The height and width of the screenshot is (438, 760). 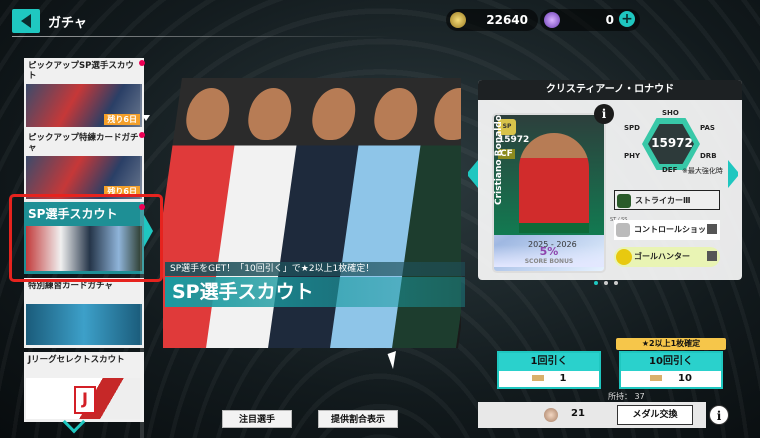 What do you see at coordinates (685, 378) in the screenshot?
I see `pull-cost-value: 10` at bounding box center [685, 378].